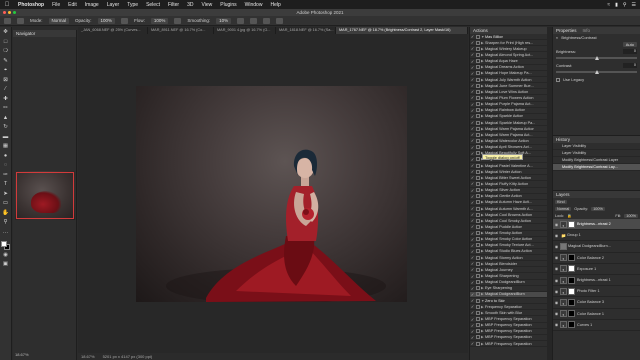  What do you see at coordinates (228, 5) in the screenshot?
I see `menu-plugins: Plugins` at bounding box center [228, 5].